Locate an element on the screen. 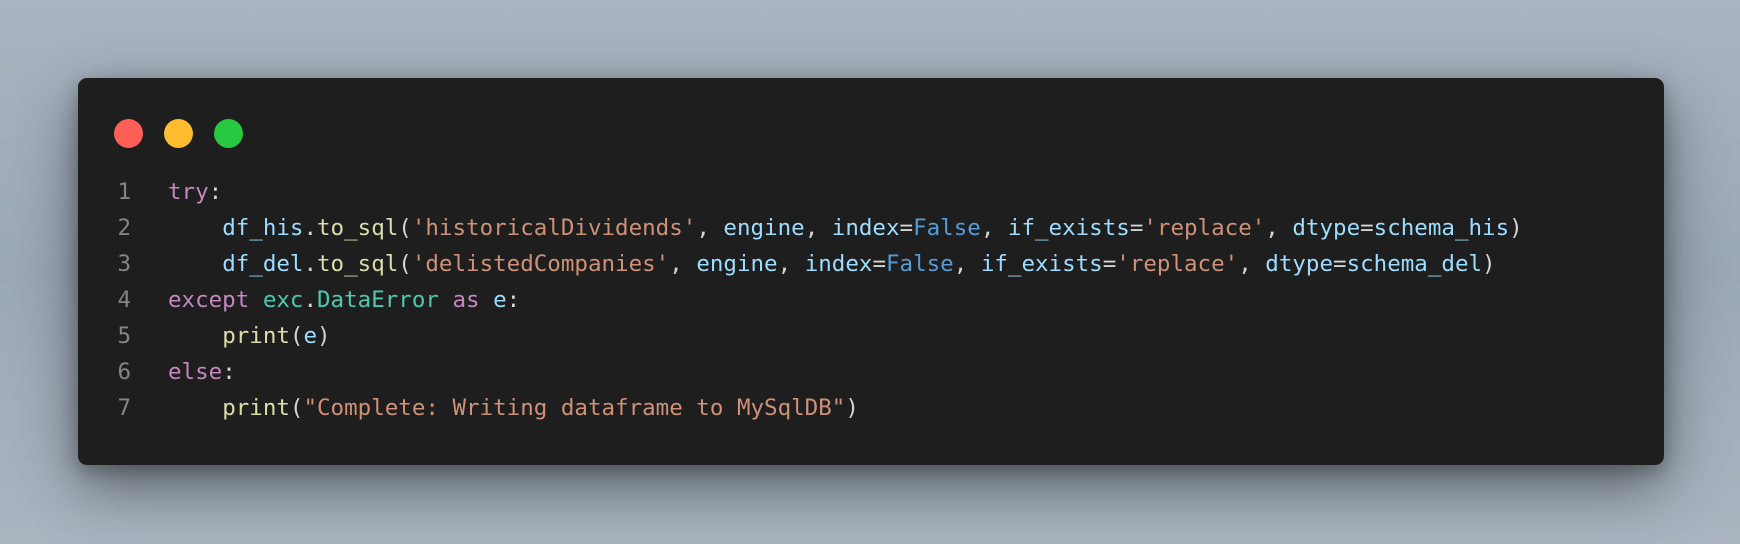  code-line: 4 except exc.DataError as e: is located at coordinates (871, 300).